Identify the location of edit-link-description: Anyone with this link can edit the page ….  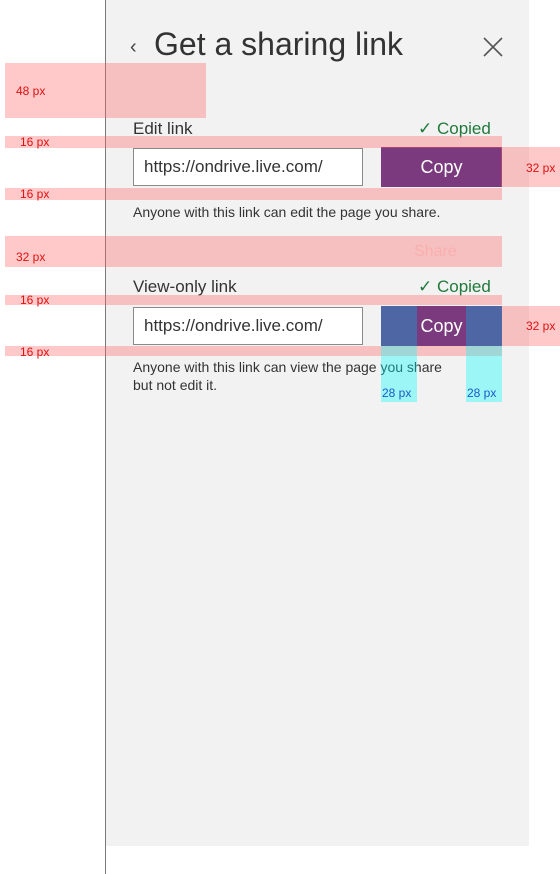
(287, 212).